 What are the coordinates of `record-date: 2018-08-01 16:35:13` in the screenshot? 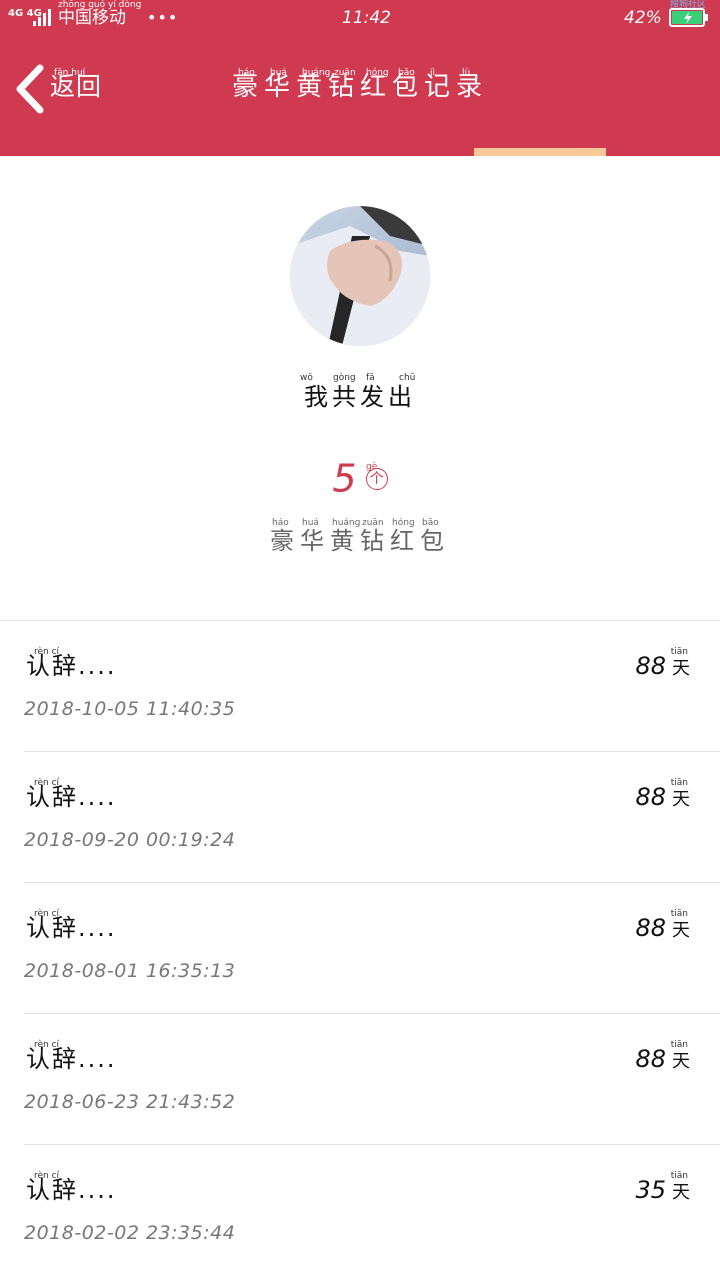 It's located at (130, 971).